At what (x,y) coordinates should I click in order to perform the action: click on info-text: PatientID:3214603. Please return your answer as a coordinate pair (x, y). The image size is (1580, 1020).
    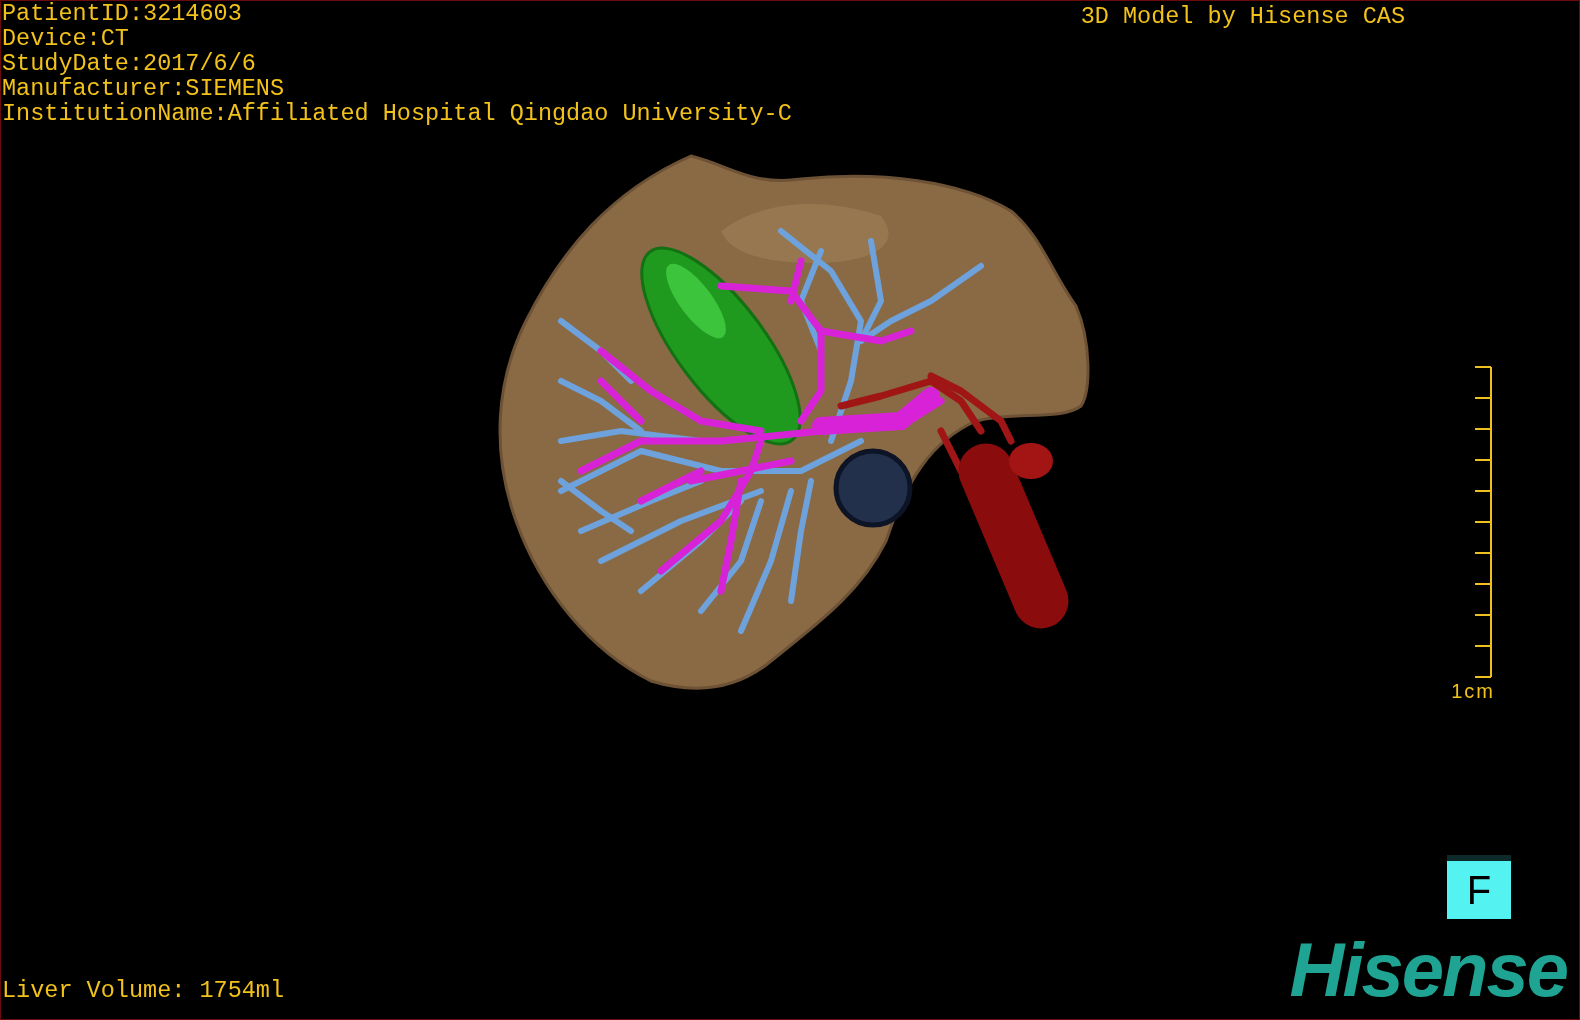
    Looking at the image, I should click on (122, 13).